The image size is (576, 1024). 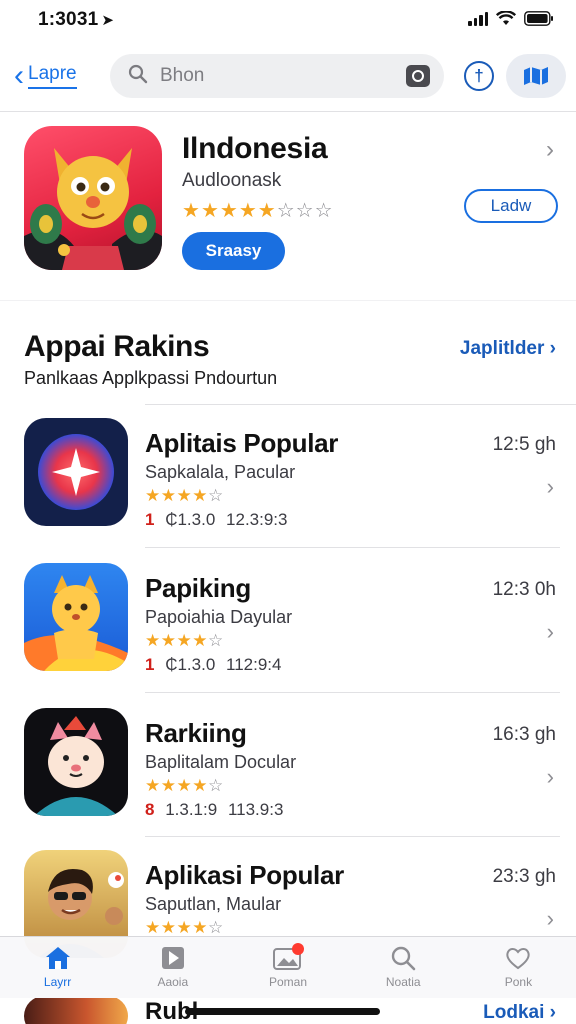 I want to click on chevron-left-icon: ‹, so click(x=19, y=75).